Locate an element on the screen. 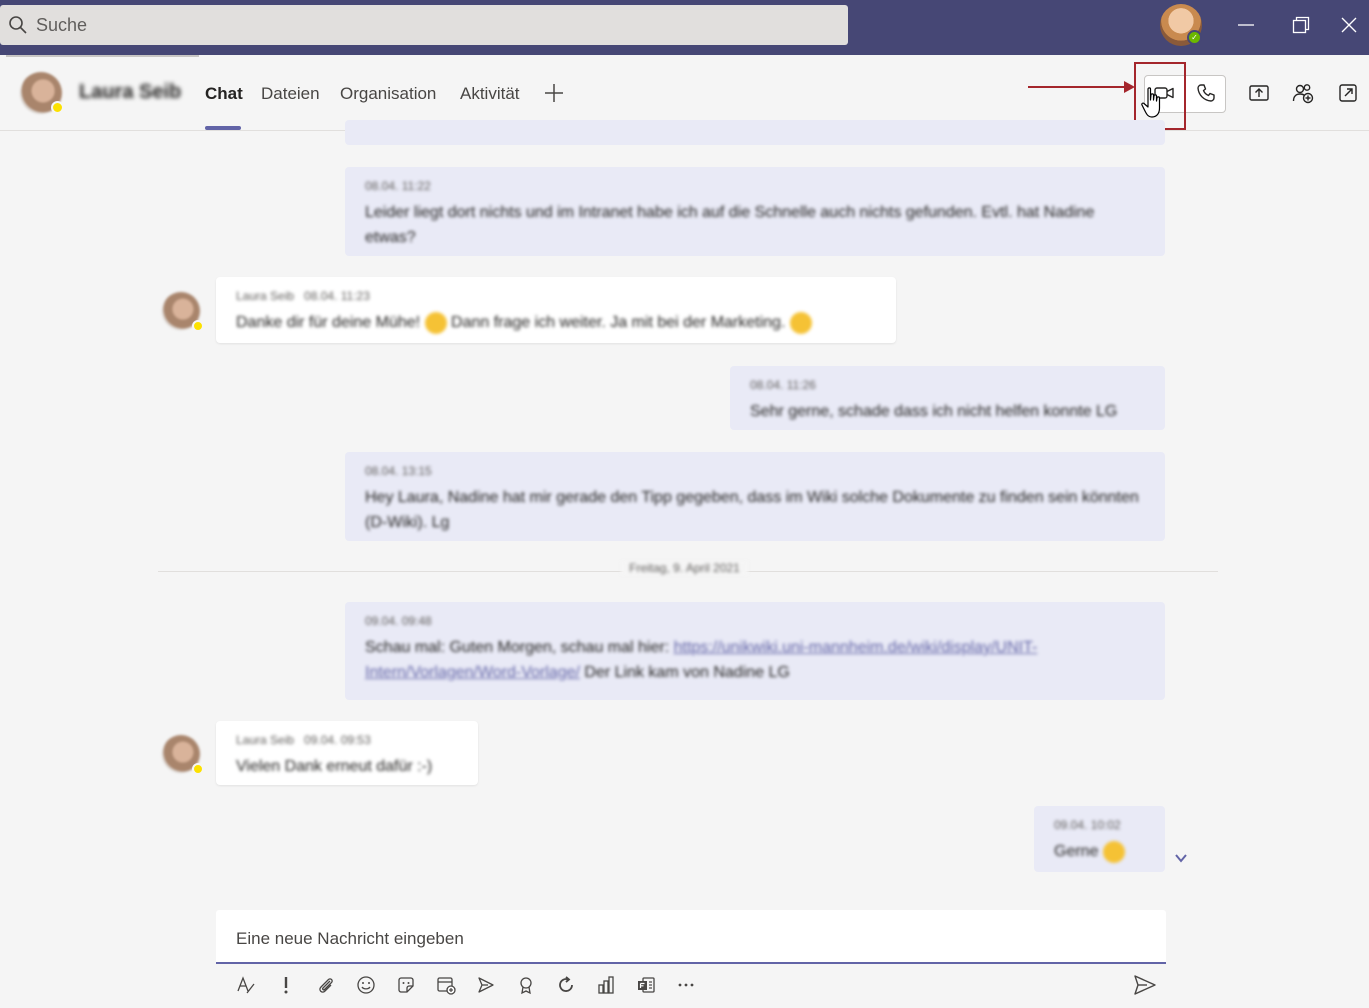  share-screen-button is located at coordinates (1259, 93).